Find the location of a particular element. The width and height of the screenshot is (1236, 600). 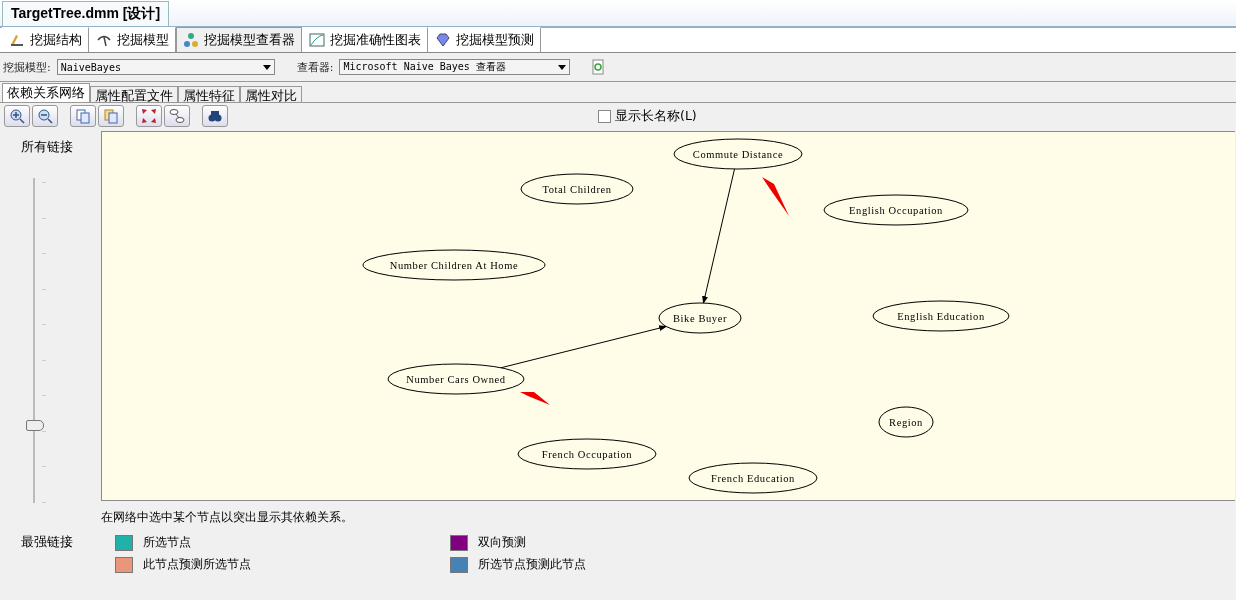

network-icon is located at coordinates (191, 40).